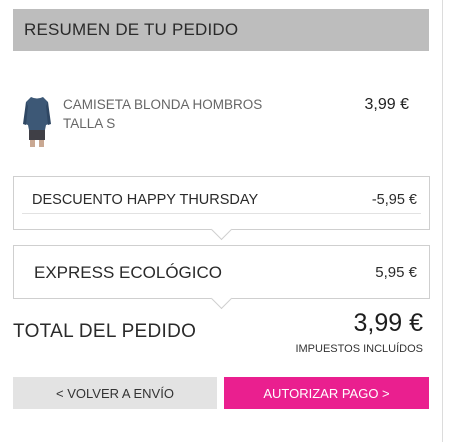  I want to click on back-to-shipping-button: < VOLVER A ENVÍO, so click(115, 393).